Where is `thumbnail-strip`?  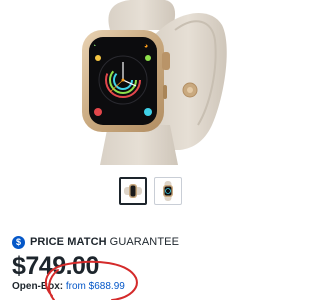
thumbnail-strip is located at coordinates (150, 191).